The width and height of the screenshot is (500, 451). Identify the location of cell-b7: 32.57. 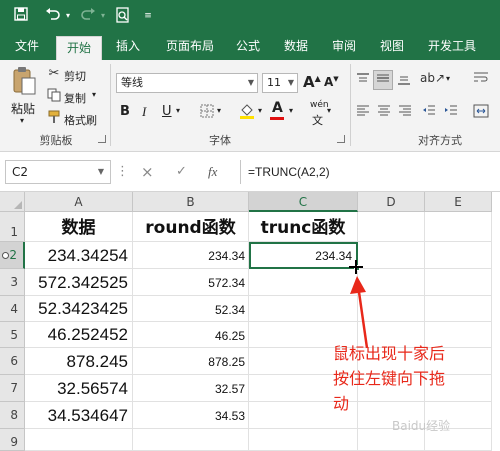
(191, 388).